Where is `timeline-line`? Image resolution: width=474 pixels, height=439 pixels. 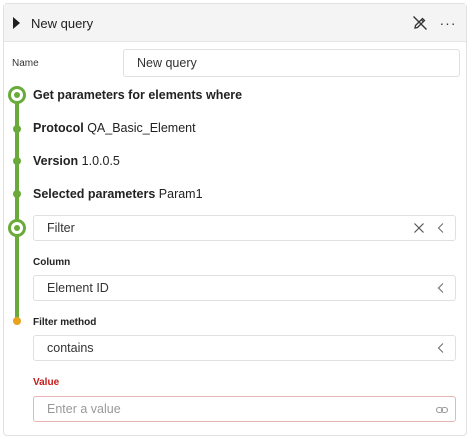
timeline-line is located at coordinates (17, 275).